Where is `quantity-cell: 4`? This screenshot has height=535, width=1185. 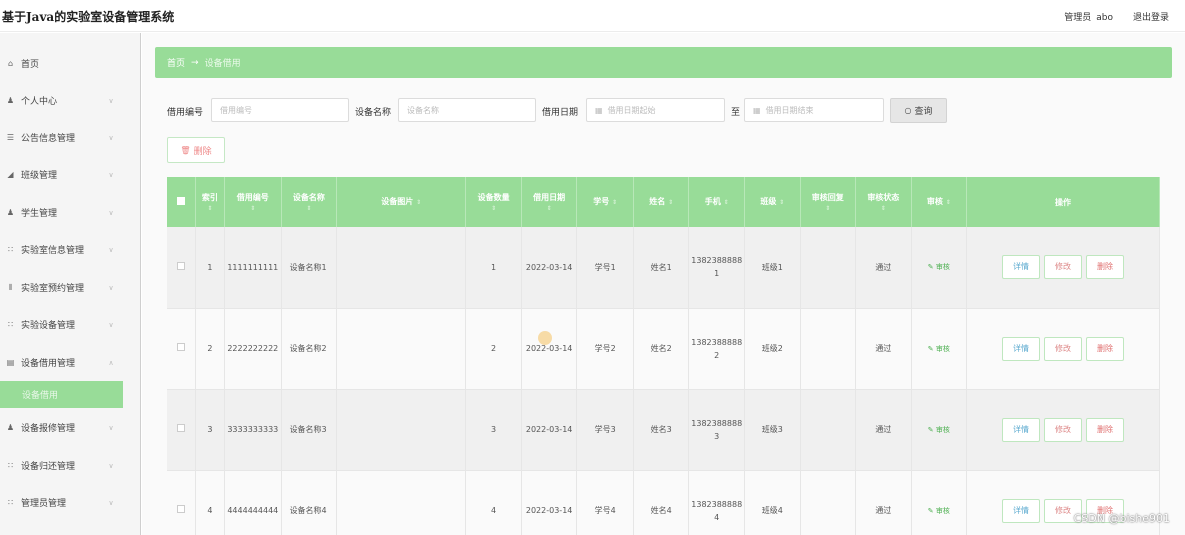 quantity-cell: 4 is located at coordinates (493, 502).